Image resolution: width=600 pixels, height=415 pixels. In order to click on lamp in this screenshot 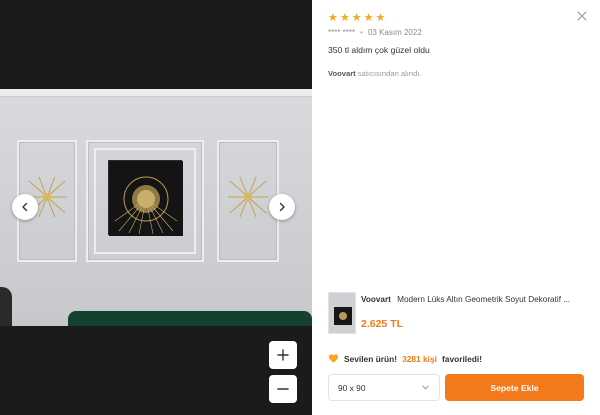, I will do `click(6, 306)`.